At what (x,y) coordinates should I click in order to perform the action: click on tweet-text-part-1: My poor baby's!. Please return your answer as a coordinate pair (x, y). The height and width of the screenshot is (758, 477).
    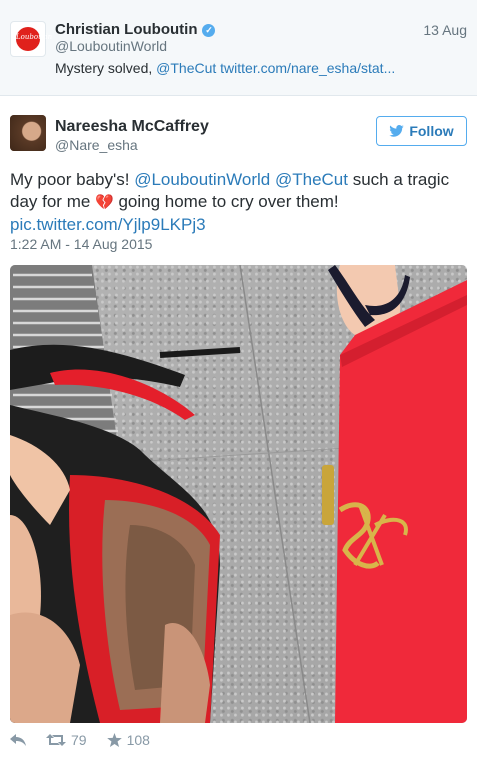
    Looking at the image, I should click on (72, 179).